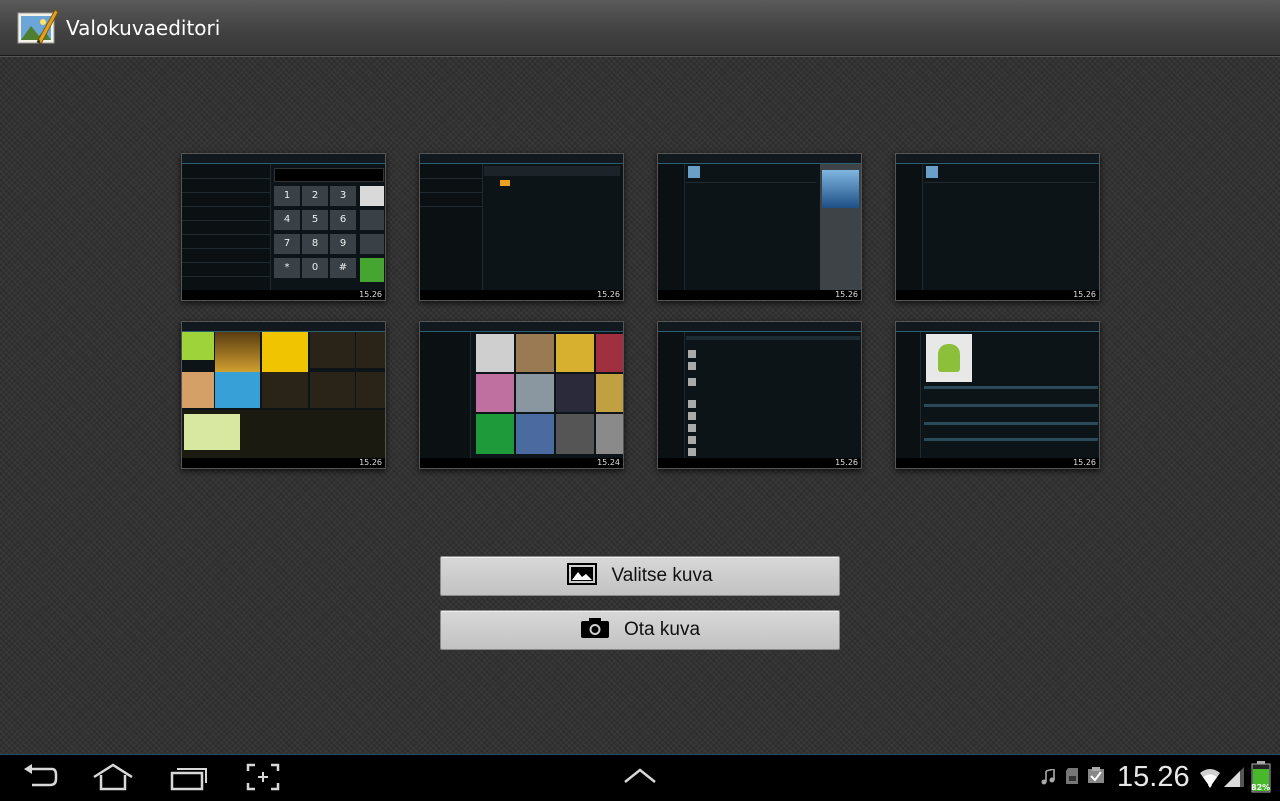 The image size is (1280, 801). Describe the element at coordinates (113, 779) in the screenshot. I see `home-icon` at that location.